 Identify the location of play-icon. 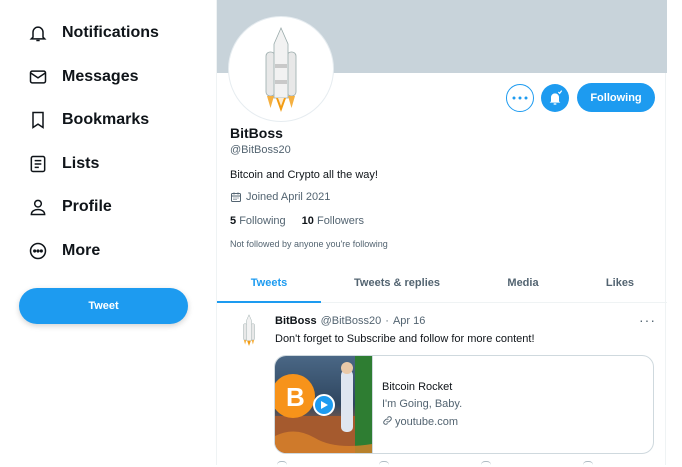
(324, 405).